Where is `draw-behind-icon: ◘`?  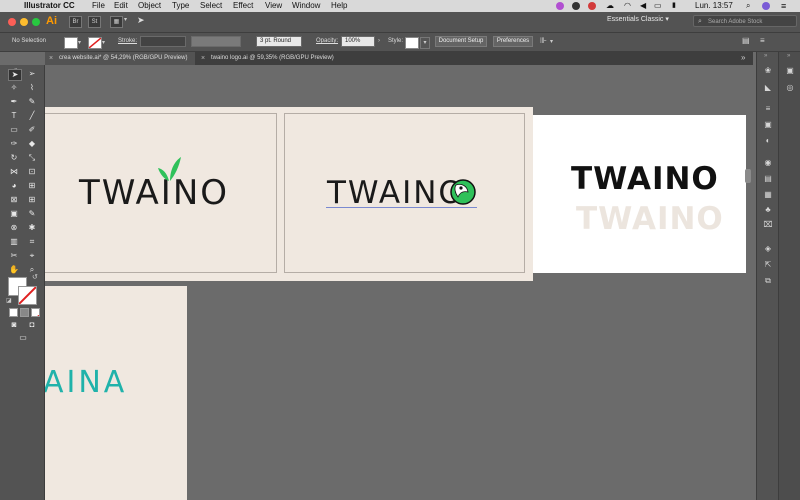
draw-behind-icon: ◘ is located at coordinates (32, 325).